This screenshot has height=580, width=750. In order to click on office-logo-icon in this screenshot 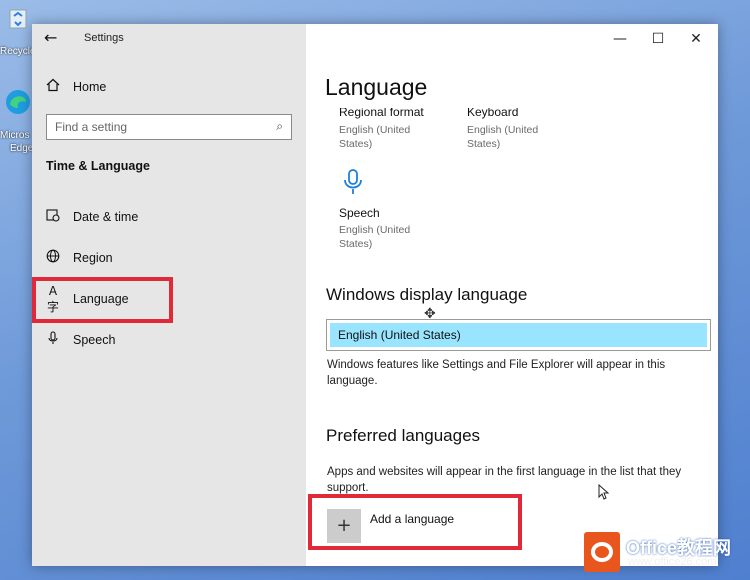, I will do `click(602, 552)`.